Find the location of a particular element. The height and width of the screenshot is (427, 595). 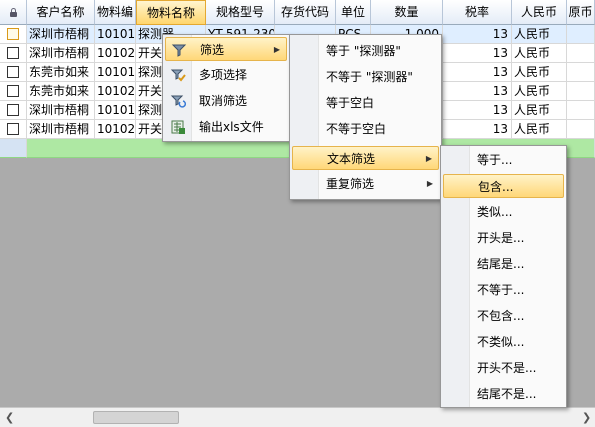

menu-item-cancel-filter: 取消筛选 is located at coordinates (226, 101).